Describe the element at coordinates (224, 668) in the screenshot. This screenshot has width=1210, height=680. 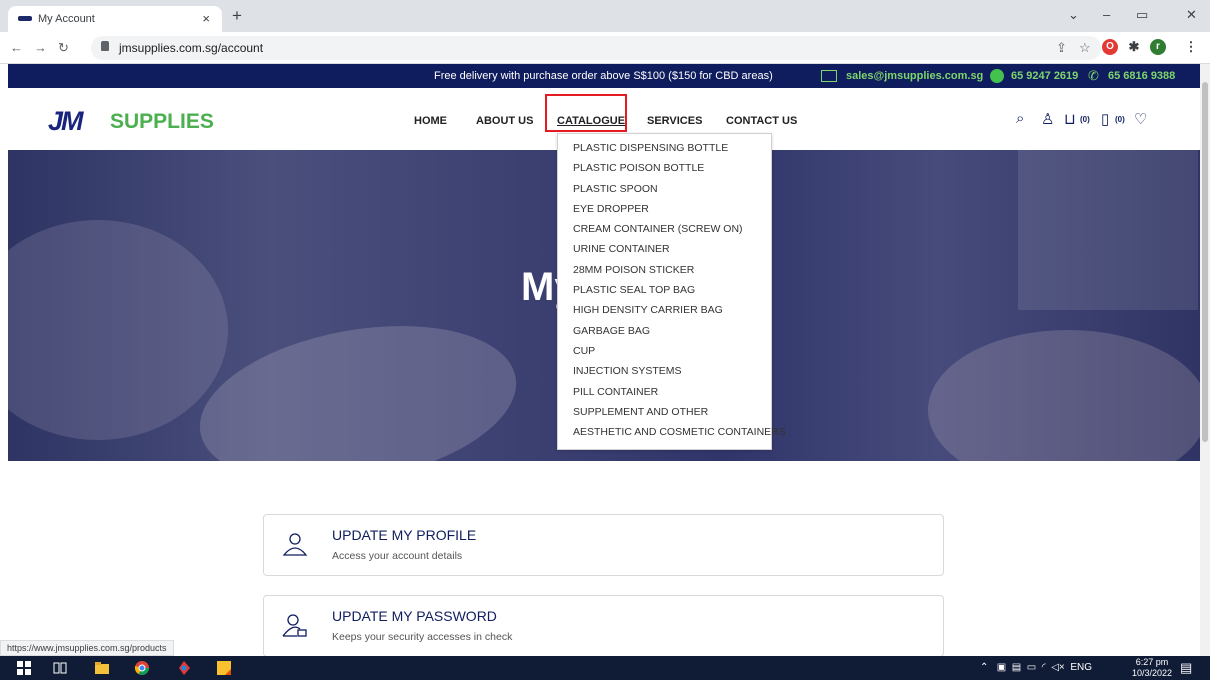
I see `sticky-notes-icon` at that location.